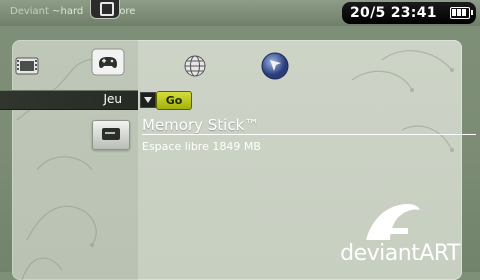 This screenshot has height=280, width=480. I want to click on status-bar: 20/5 23:41, so click(409, 13).